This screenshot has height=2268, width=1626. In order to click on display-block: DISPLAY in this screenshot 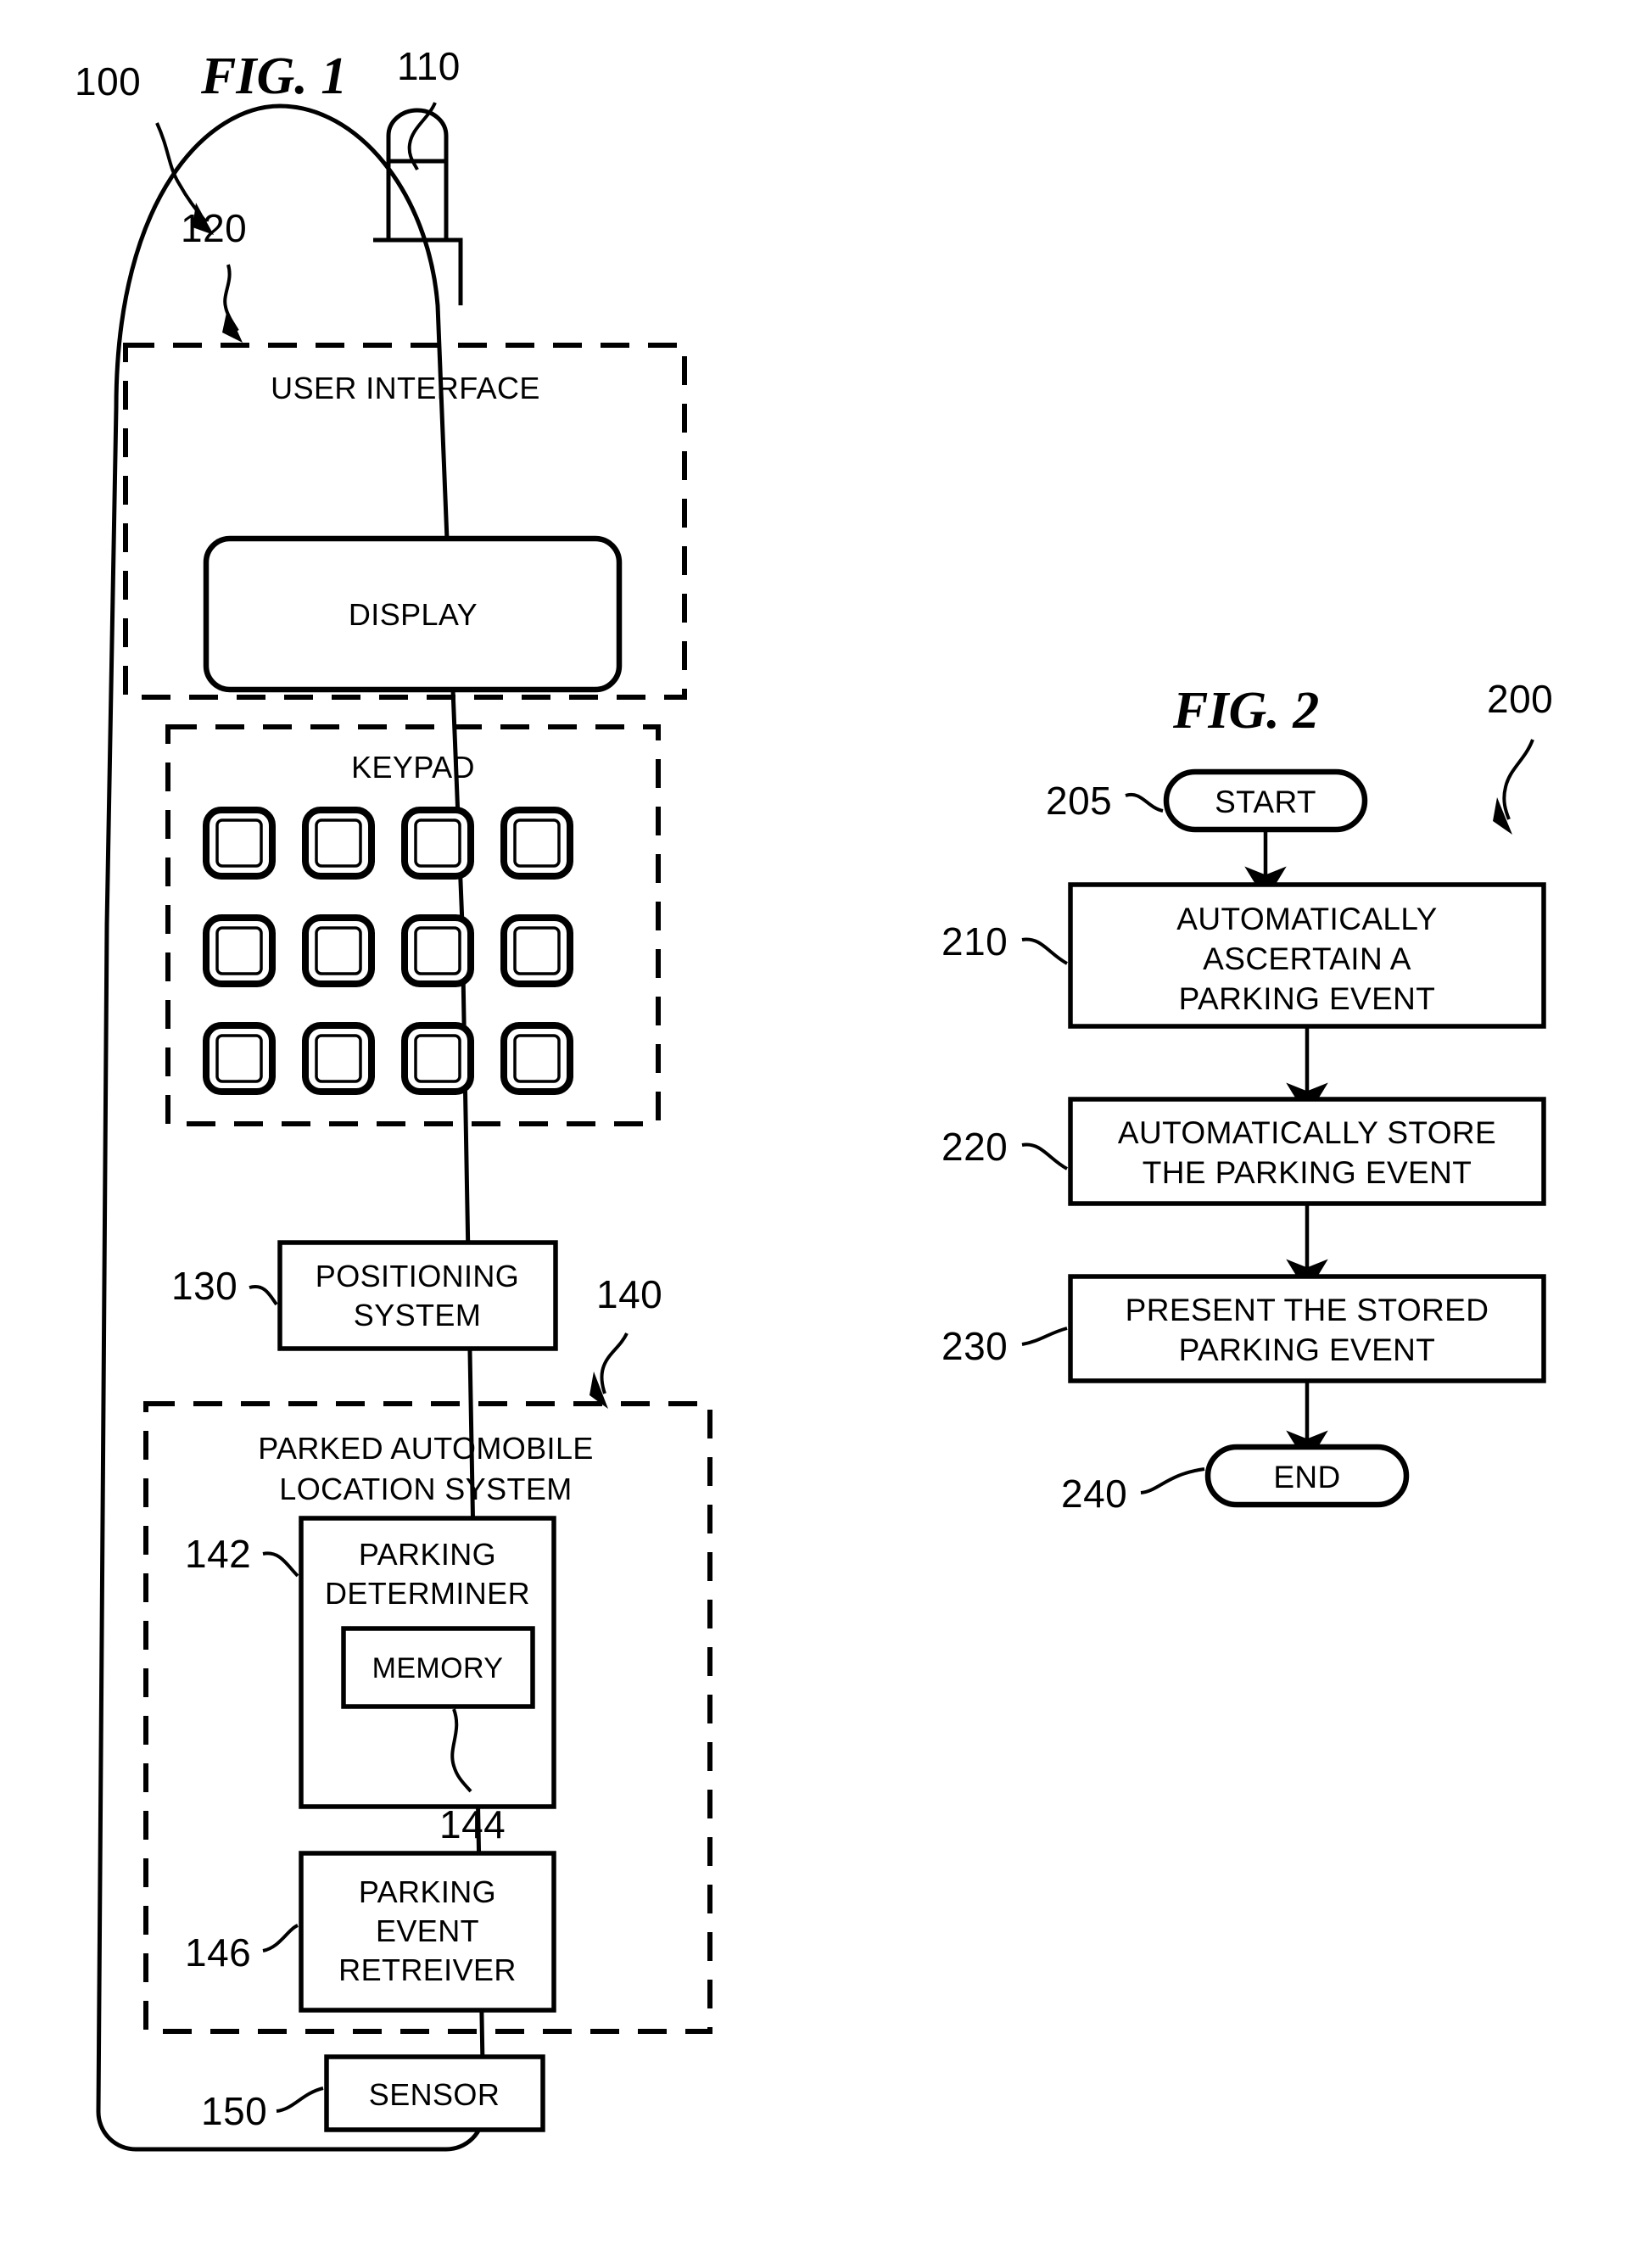, I will do `click(413, 614)`.